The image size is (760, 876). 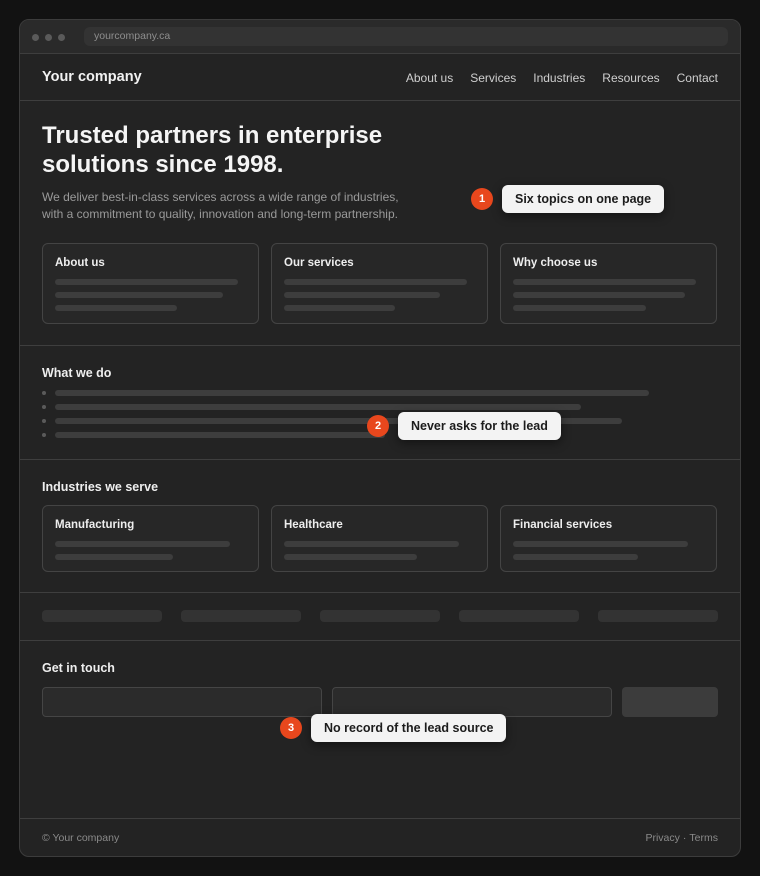 What do you see at coordinates (150, 538) in the screenshot?
I see `card-manufacturing: Manufacturing` at bounding box center [150, 538].